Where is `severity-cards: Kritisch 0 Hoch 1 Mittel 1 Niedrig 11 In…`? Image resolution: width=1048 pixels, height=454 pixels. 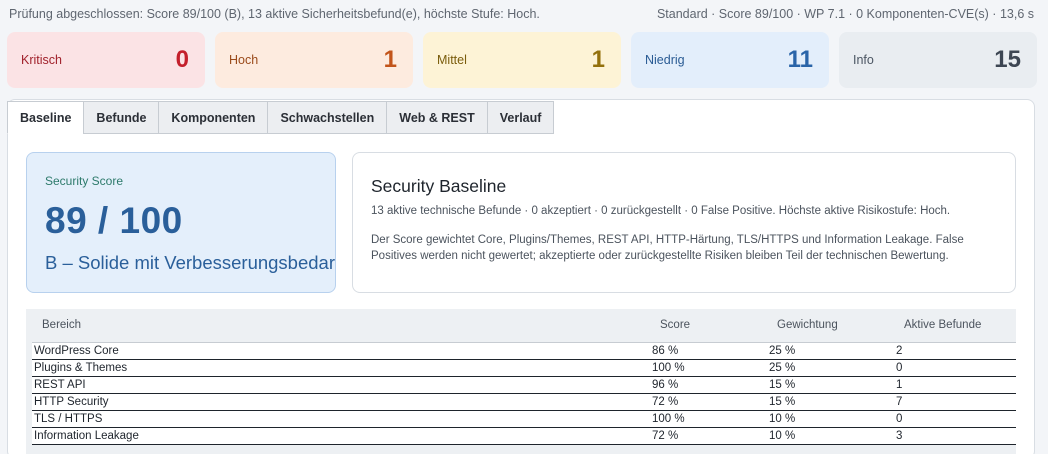
severity-cards: Kritisch 0 Hoch 1 Mittel 1 Niedrig 11 In… is located at coordinates (522, 60).